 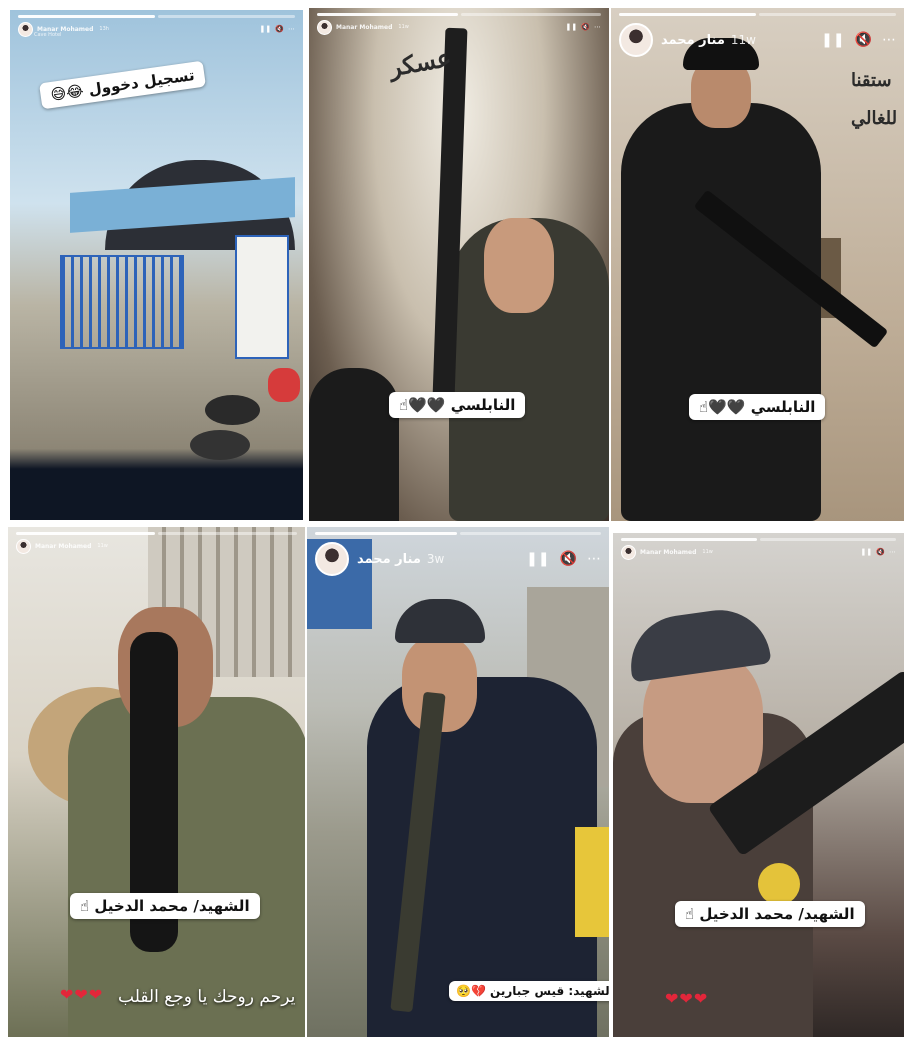 I want to click on blue-gate, so click(x=122, y=302).